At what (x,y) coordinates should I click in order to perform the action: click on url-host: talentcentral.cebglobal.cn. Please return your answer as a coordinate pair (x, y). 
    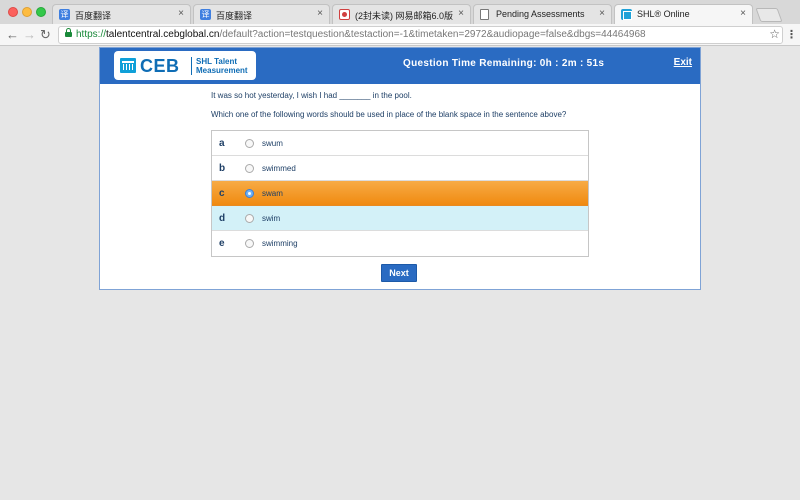
    Looking at the image, I should click on (163, 34).